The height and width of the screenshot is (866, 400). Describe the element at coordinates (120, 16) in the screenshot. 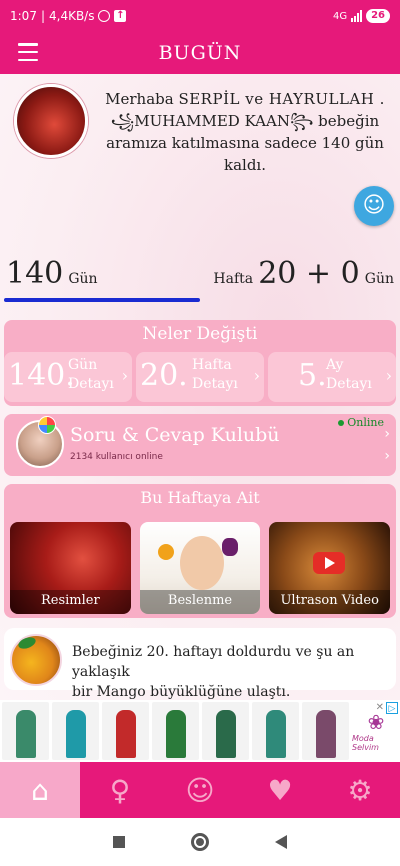

I see `upload-icon: ↑` at that location.